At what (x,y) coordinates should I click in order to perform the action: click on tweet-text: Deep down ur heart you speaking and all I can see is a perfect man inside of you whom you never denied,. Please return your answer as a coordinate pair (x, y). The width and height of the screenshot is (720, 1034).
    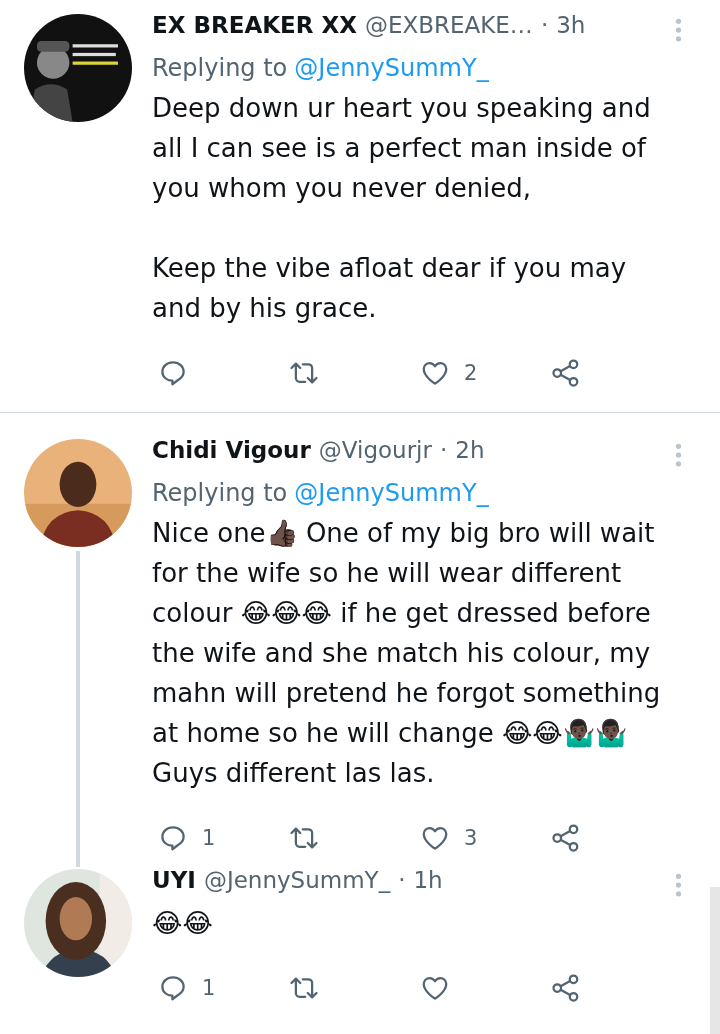
    Looking at the image, I should click on (402, 148).